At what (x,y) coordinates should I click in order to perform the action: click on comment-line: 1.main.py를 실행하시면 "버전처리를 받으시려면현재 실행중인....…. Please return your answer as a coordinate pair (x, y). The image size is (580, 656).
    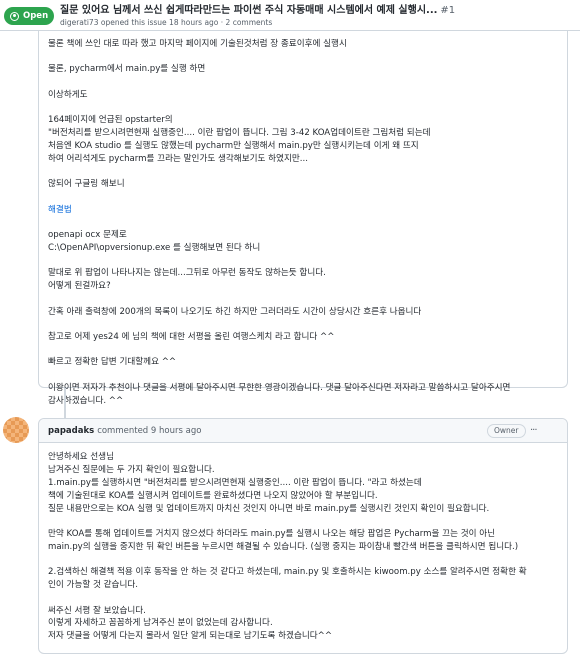
    Looking at the image, I should click on (235, 482).